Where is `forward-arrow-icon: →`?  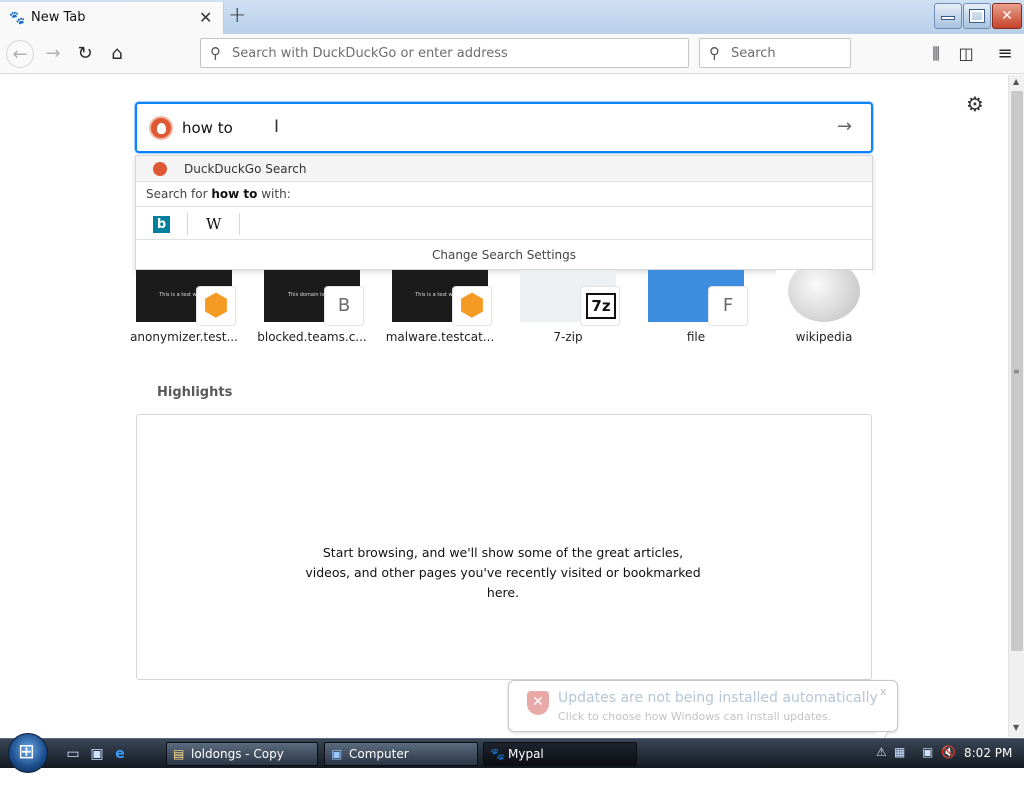 forward-arrow-icon: → is located at coordinates (53, 53).